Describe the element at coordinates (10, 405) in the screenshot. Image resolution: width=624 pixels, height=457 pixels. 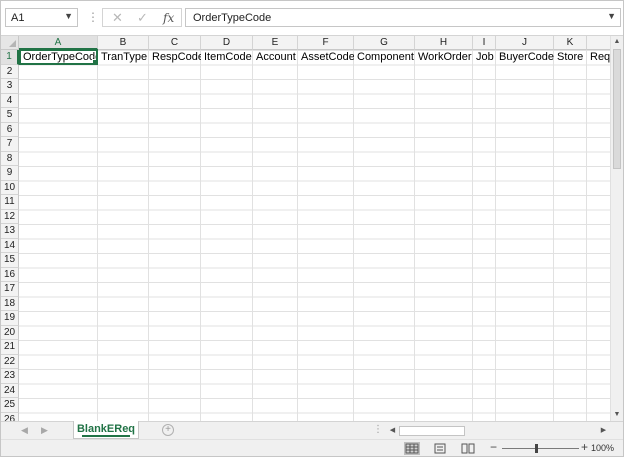
I see `row-header-25: 25` at that location.